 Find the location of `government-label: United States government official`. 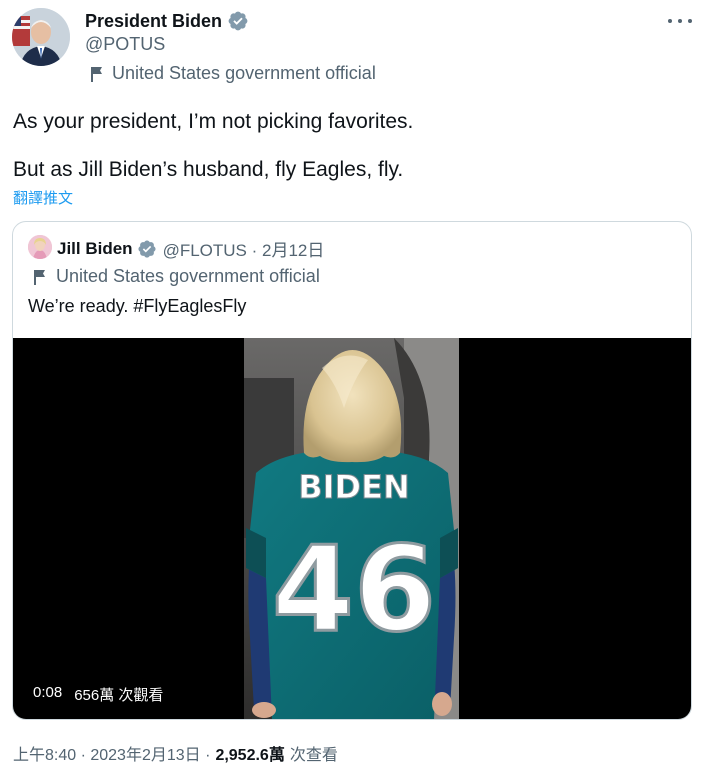

government-label: United States government official is located at coordinates (233, 73).